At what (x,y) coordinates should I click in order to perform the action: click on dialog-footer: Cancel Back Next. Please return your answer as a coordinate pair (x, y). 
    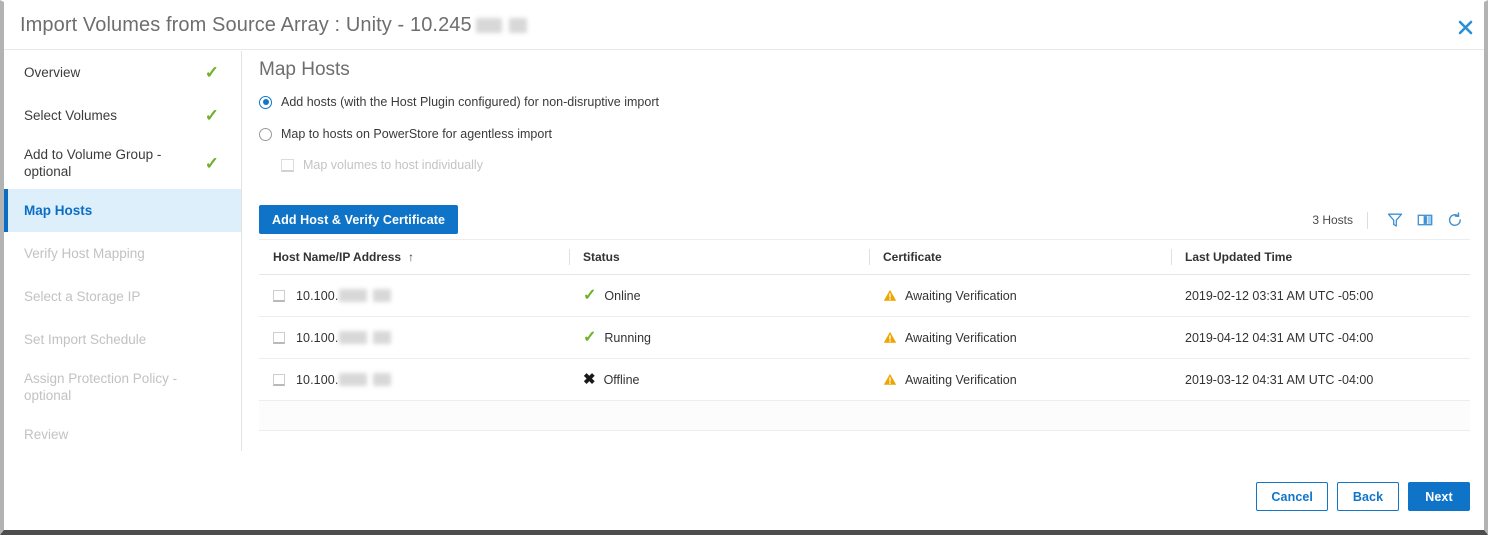
    Looking at the image, I should click on (1363, 496).